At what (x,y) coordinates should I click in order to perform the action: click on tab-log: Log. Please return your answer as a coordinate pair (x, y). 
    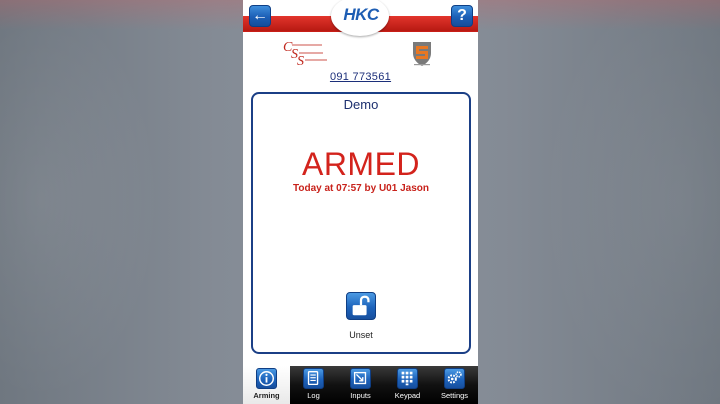
    Looking at the image, I should click on (313, 385).